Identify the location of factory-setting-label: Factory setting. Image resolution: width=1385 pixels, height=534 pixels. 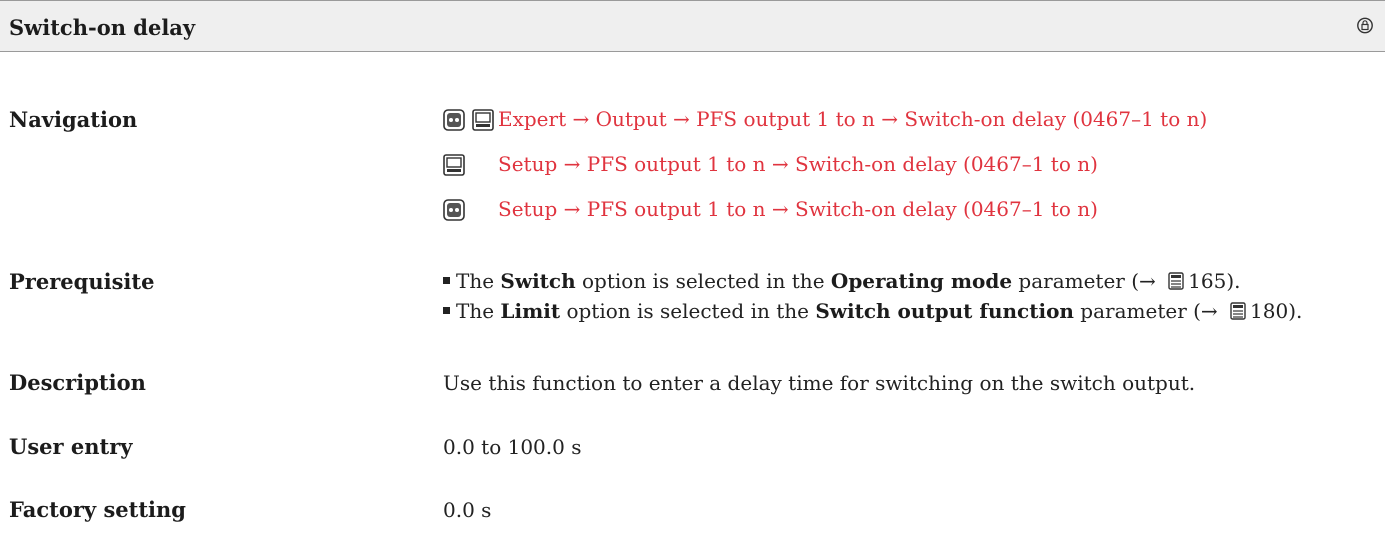
(97, 509).